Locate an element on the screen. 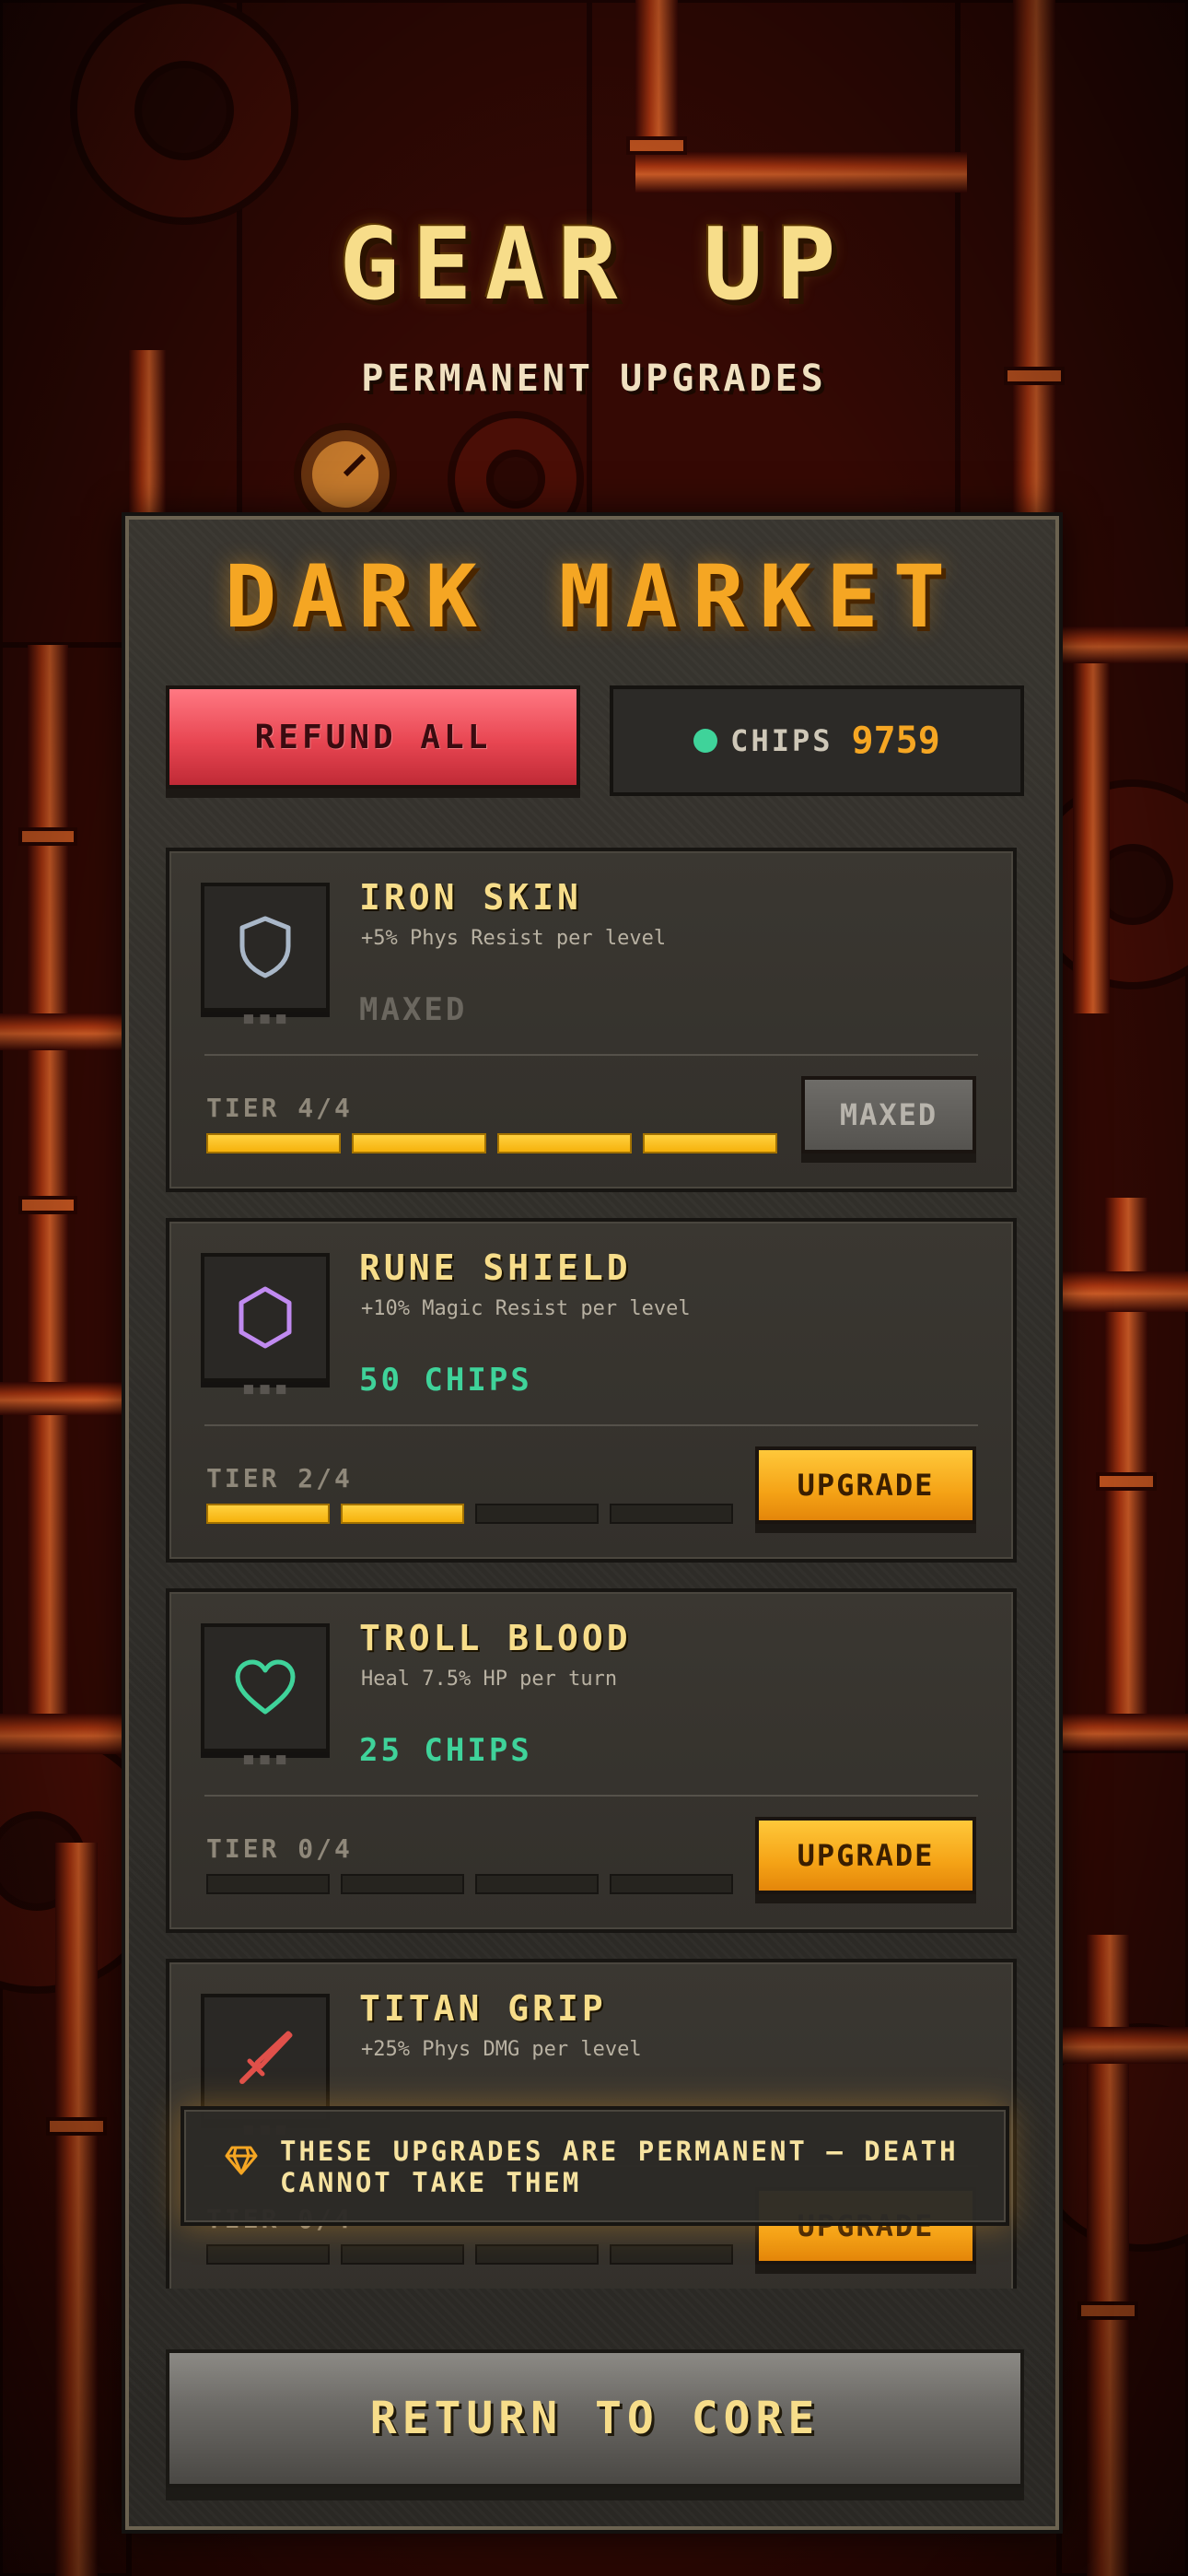 This screenshot has height=2576, width=1188. upgrade-description: Heal 7.5% HP per turn is located at coordinates (490, 1679).